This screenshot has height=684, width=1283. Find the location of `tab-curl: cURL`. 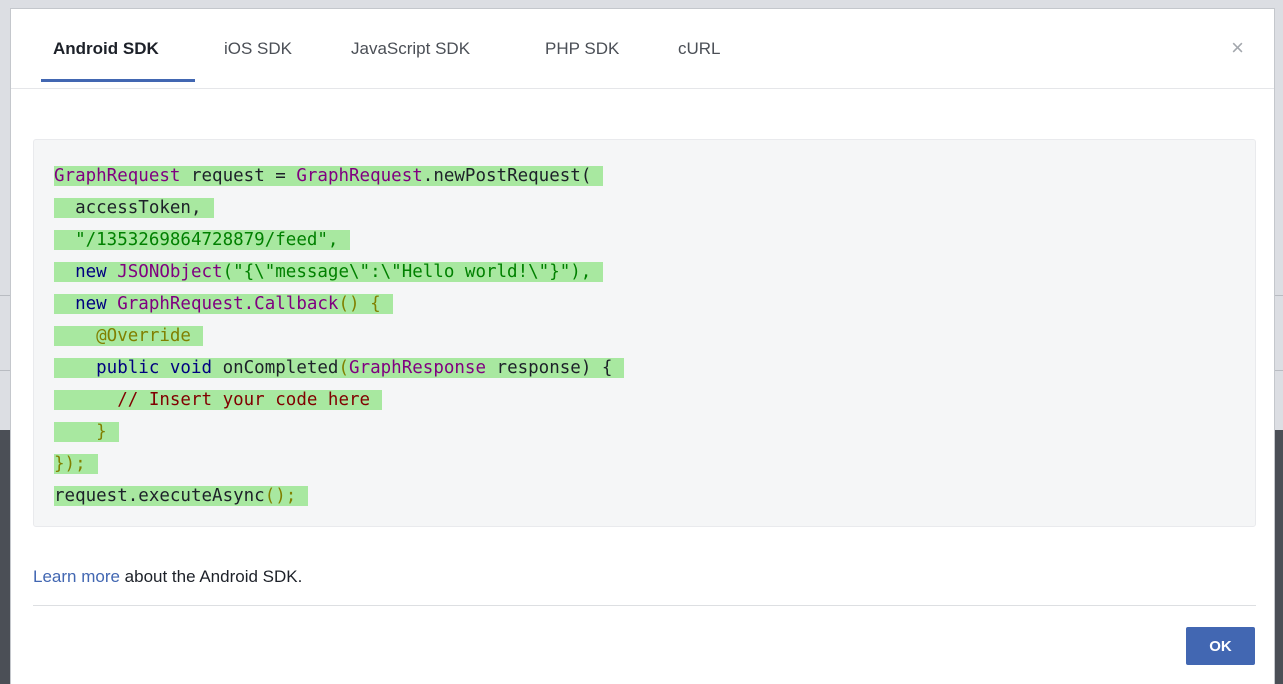

tab-curl: cURL is located at coordinates (699, 49).